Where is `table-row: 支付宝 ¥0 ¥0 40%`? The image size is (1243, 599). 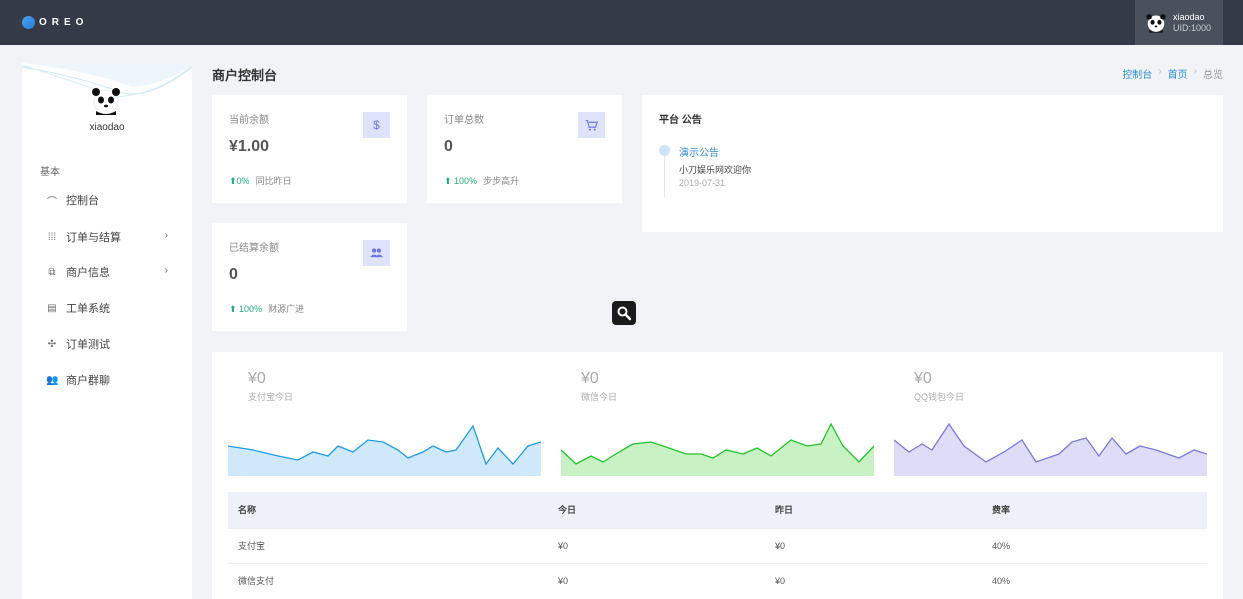
table-row: 支付宝 ¥0 ¥0 40% is located at coordinates (717, 545).